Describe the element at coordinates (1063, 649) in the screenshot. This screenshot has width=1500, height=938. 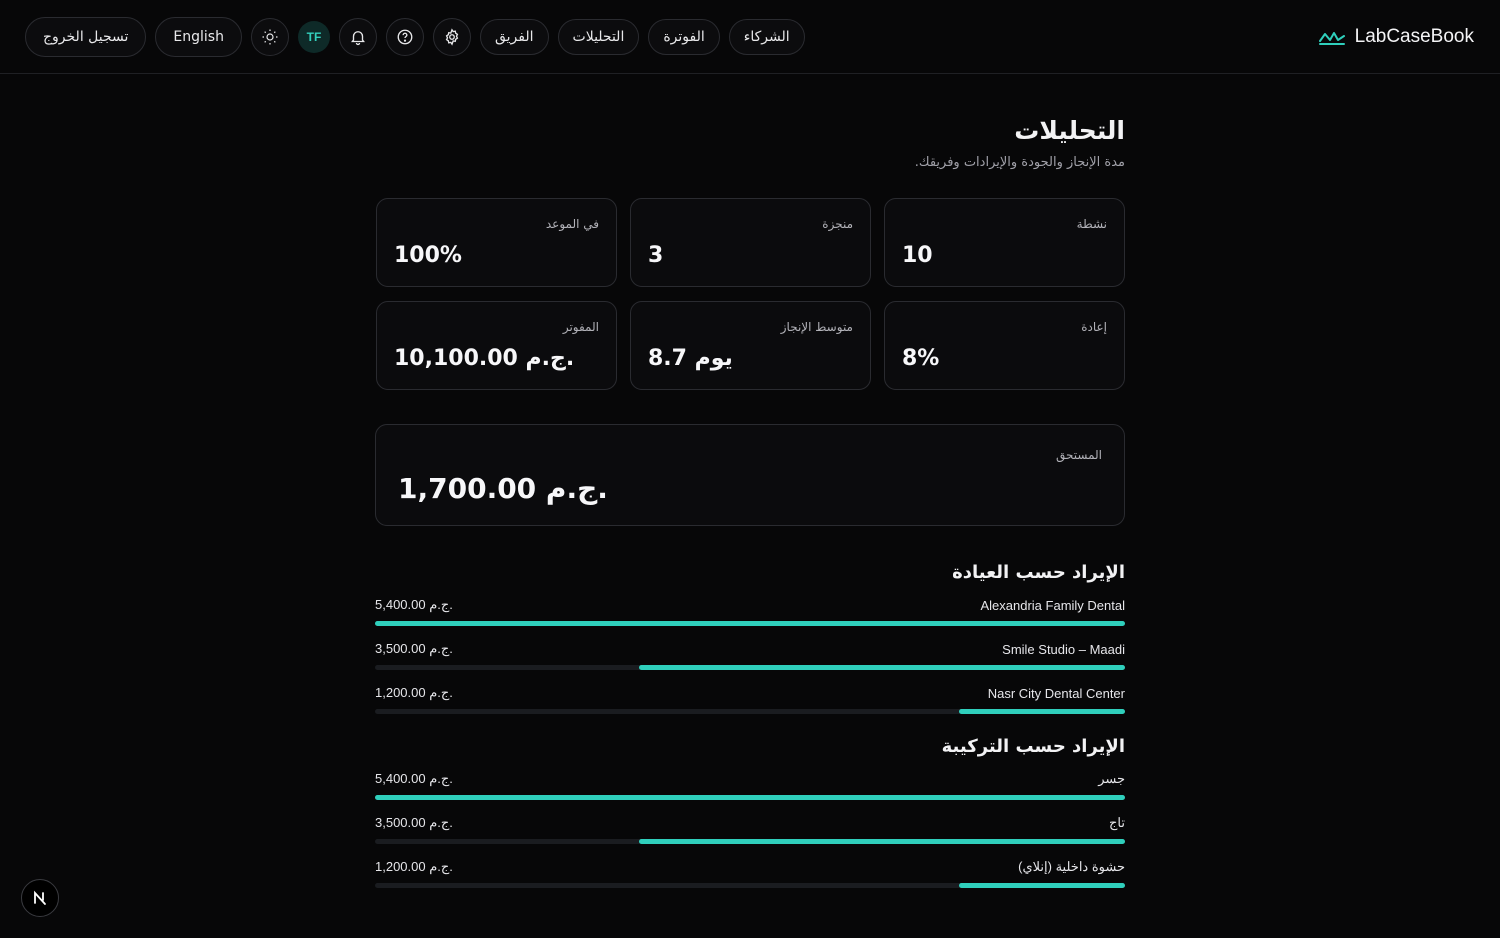
I see `clinic-name: Smile Studio – Maadi` at that location.